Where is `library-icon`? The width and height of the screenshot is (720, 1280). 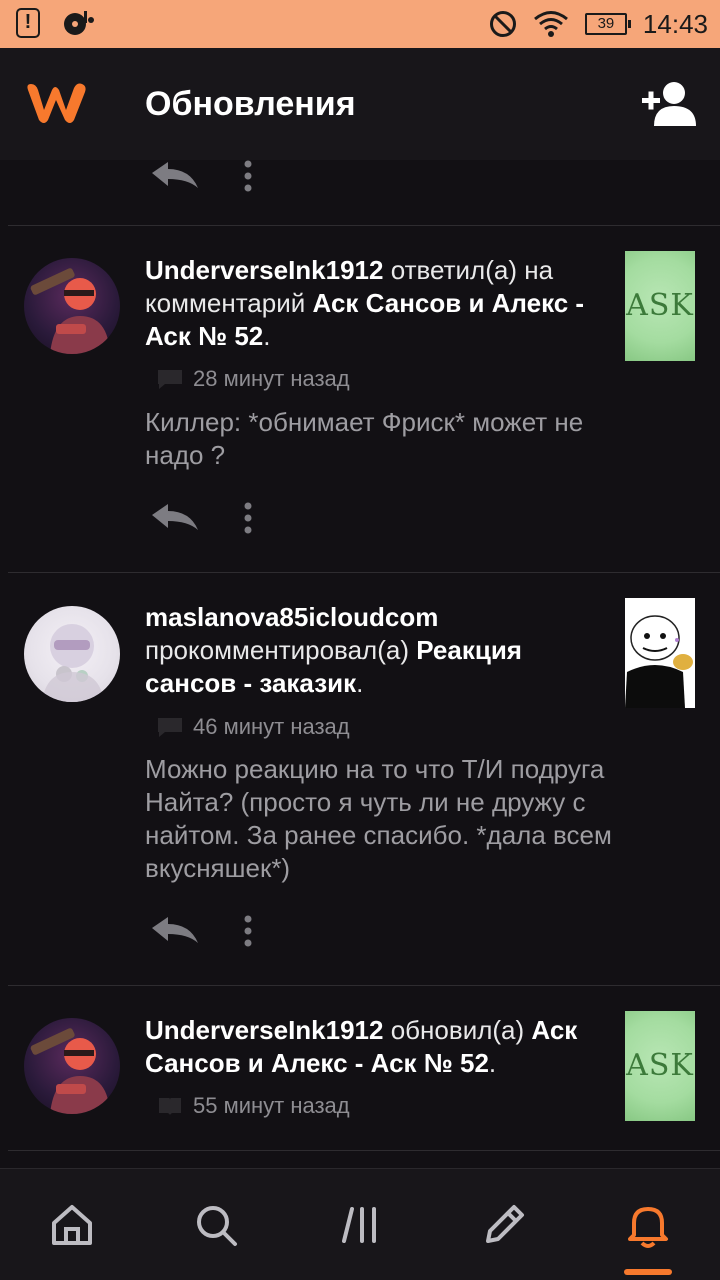
library-icon is located at coordinates (362, 1225).